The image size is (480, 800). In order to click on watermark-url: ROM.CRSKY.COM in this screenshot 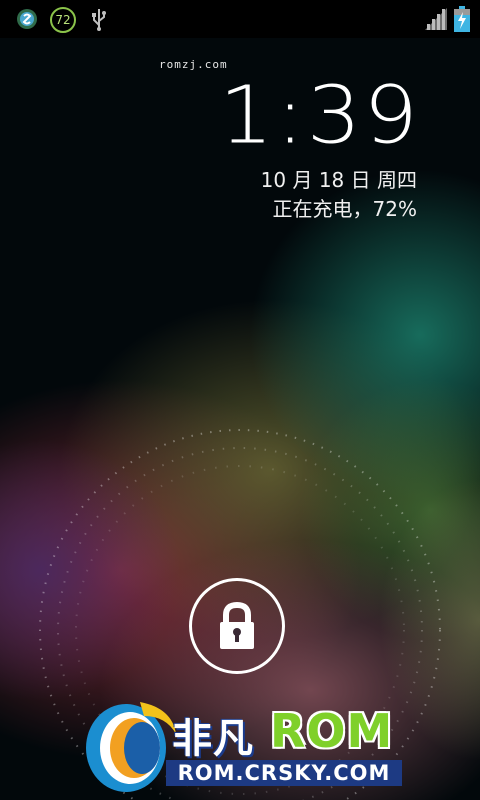, I will do `click(284, 773)`.